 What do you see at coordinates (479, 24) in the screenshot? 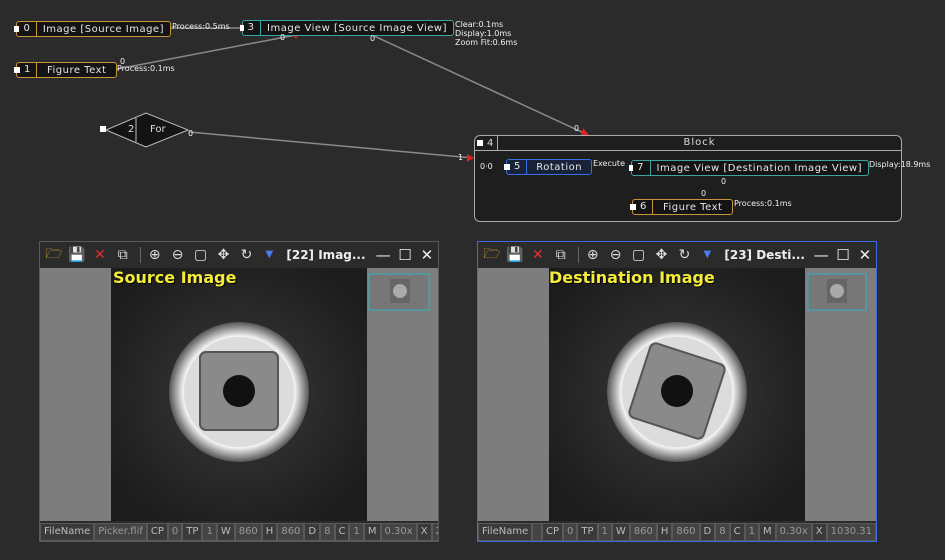
I see `node-stat-clear: Clear:0.1ms` at bounding box center [479, 24].